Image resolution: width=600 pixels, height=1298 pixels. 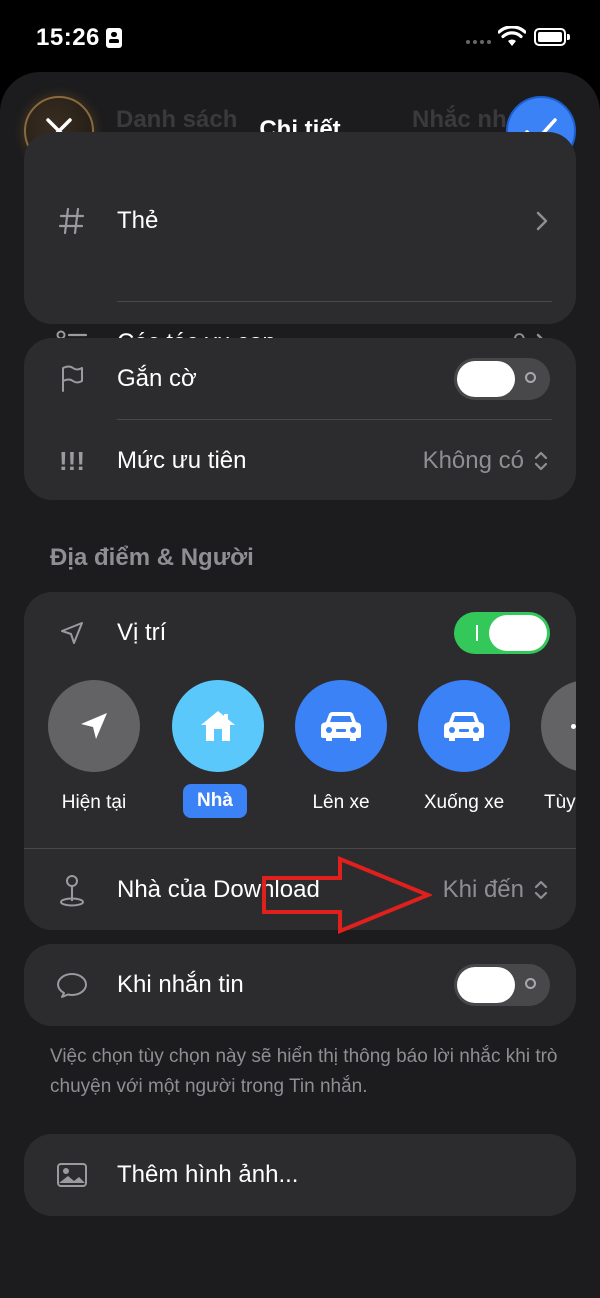 I want to click on messaging-card: Khi nhắn tin, so click(x=300, y=985).